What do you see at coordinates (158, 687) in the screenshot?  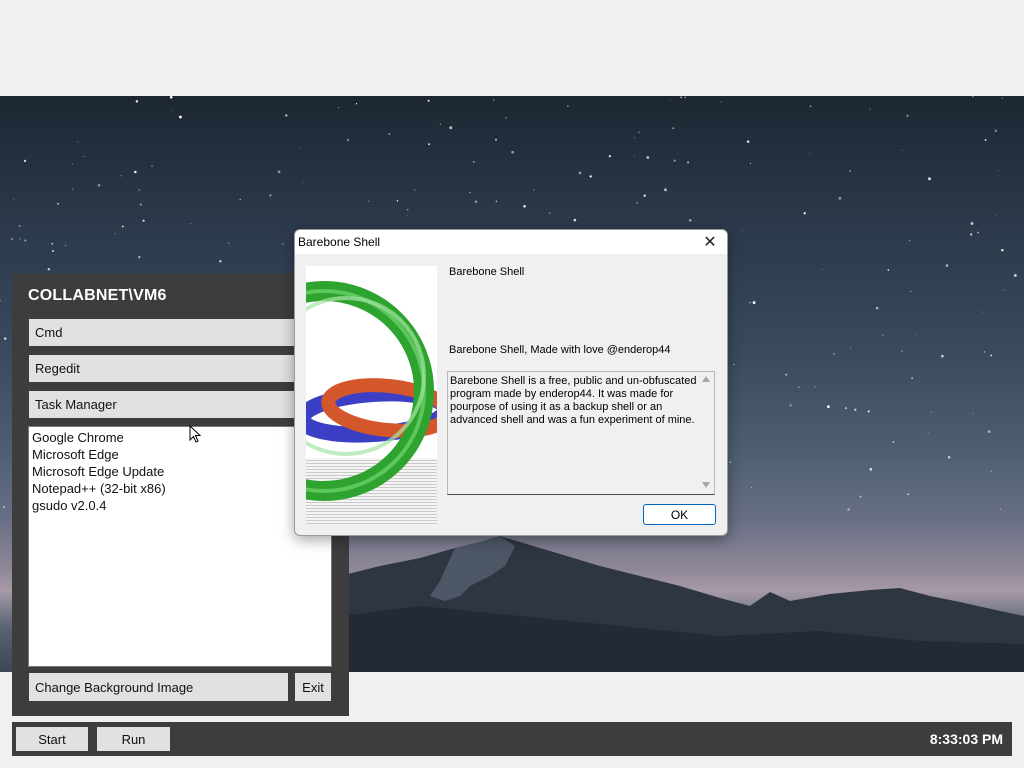 I see `change-background-button: Change Background Image` at bounding box center [158, 687].